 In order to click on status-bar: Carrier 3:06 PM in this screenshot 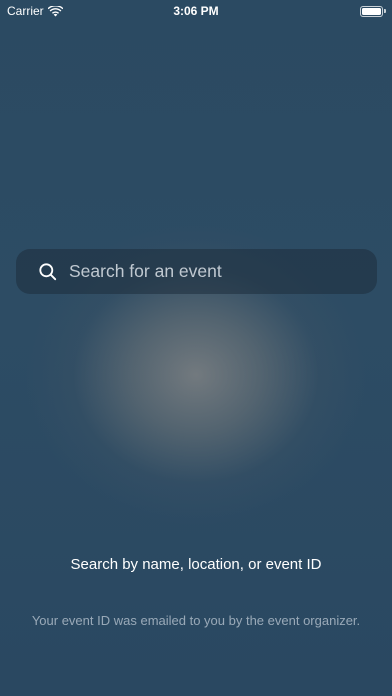, I will do `click(196, 11)`.